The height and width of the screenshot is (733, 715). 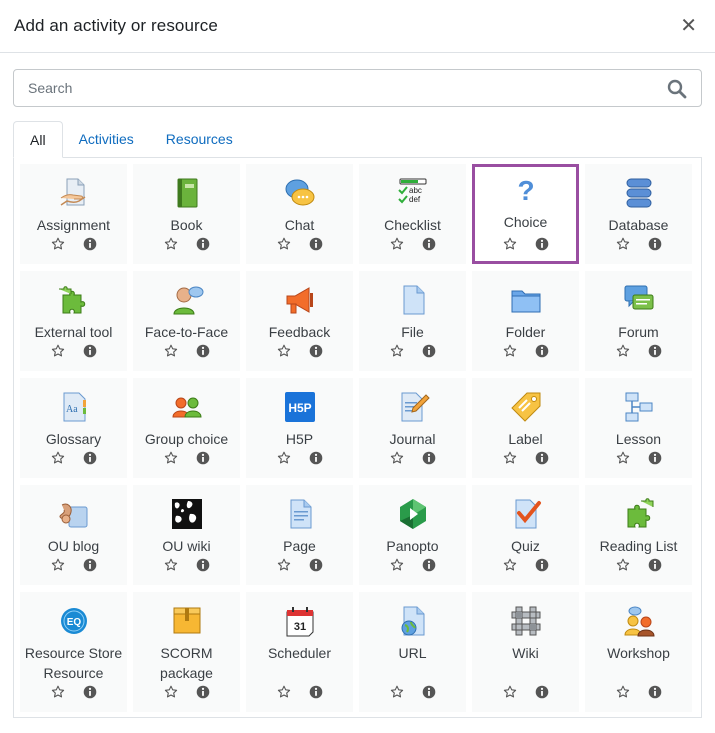 I want to click on search-icon, so click(x=677, y=89).